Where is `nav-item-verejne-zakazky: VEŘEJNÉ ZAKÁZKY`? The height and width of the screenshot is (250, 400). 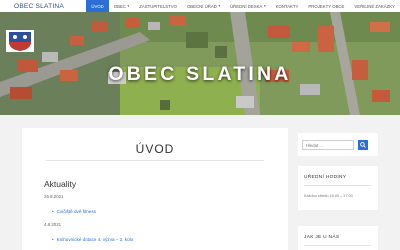
nav-item-verejne-zakazky: VEŘEJNÉ ZAKÁZKY is located at coordinates (374, 6).